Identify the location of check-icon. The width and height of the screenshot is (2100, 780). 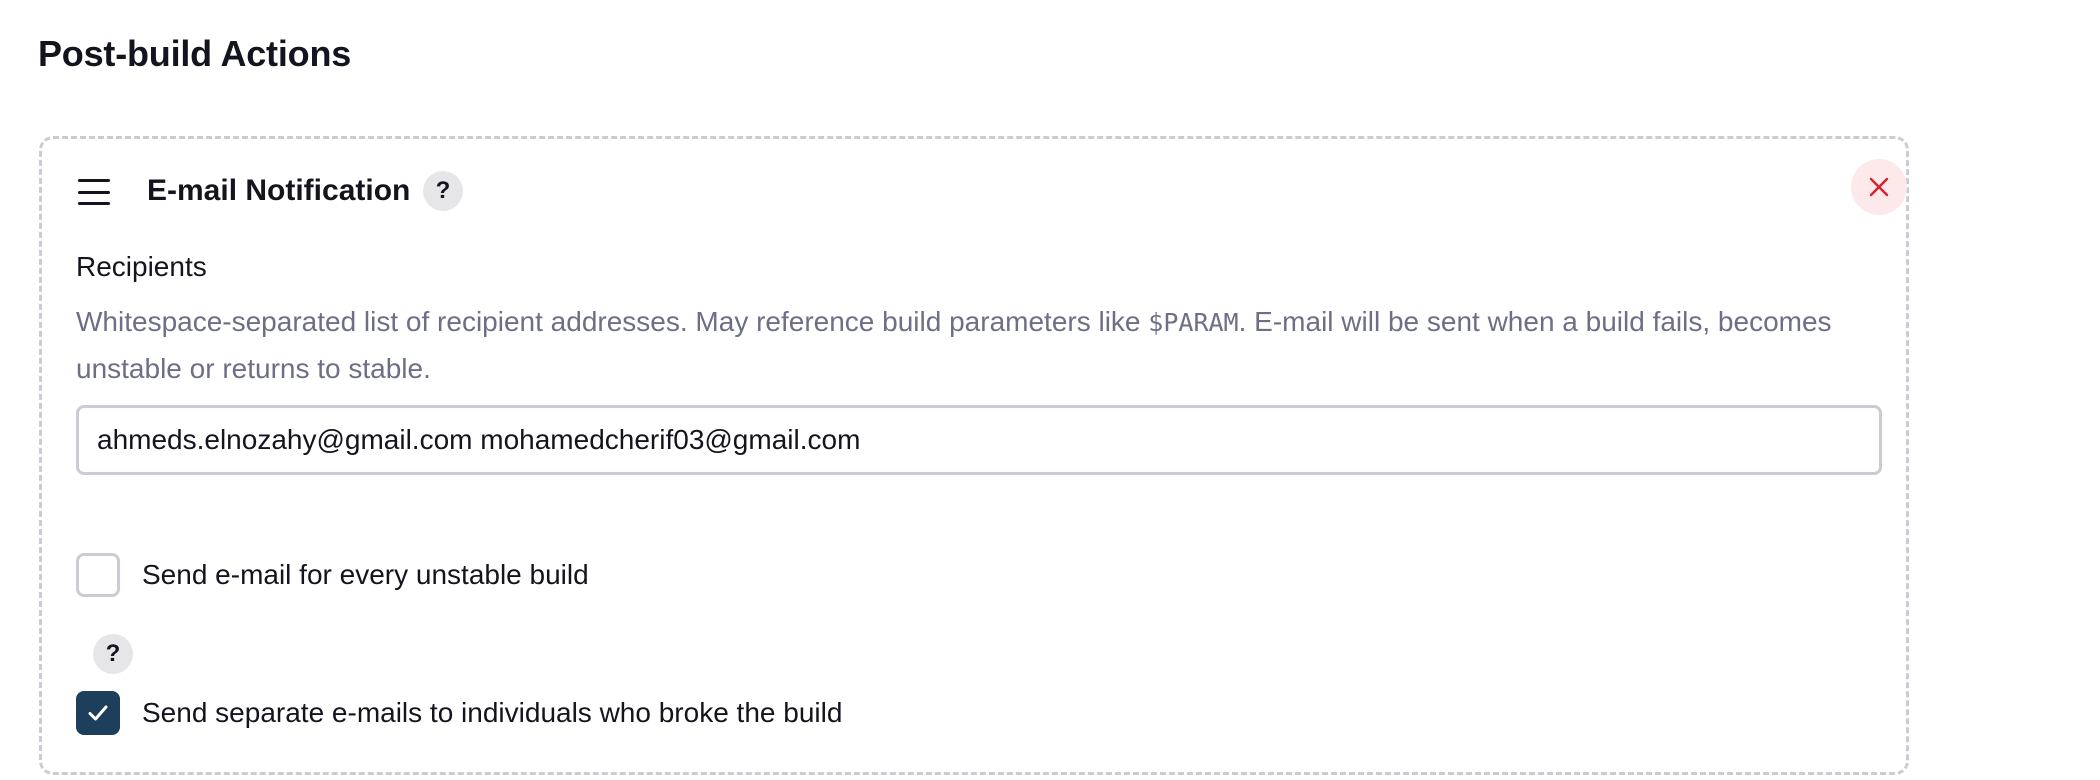
(98, 713).